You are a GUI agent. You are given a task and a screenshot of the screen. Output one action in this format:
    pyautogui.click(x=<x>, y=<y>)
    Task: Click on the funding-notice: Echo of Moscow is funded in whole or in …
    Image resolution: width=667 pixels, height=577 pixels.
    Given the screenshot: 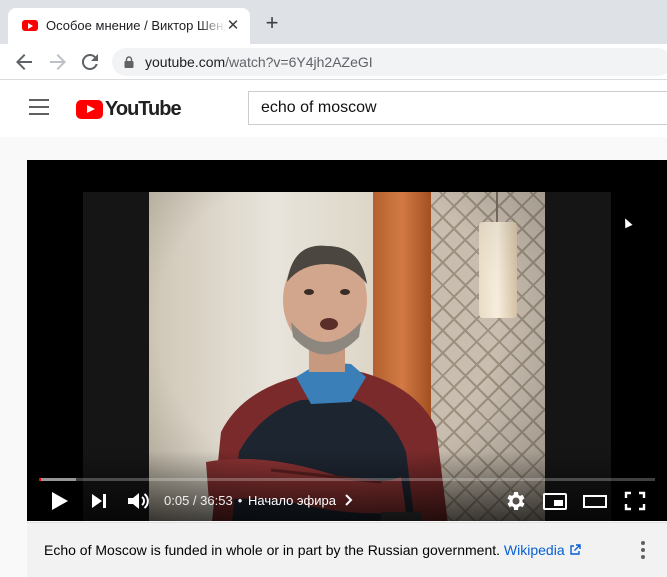 What is the action you would take?
    pyautogui.click(x=272, y=550)
    